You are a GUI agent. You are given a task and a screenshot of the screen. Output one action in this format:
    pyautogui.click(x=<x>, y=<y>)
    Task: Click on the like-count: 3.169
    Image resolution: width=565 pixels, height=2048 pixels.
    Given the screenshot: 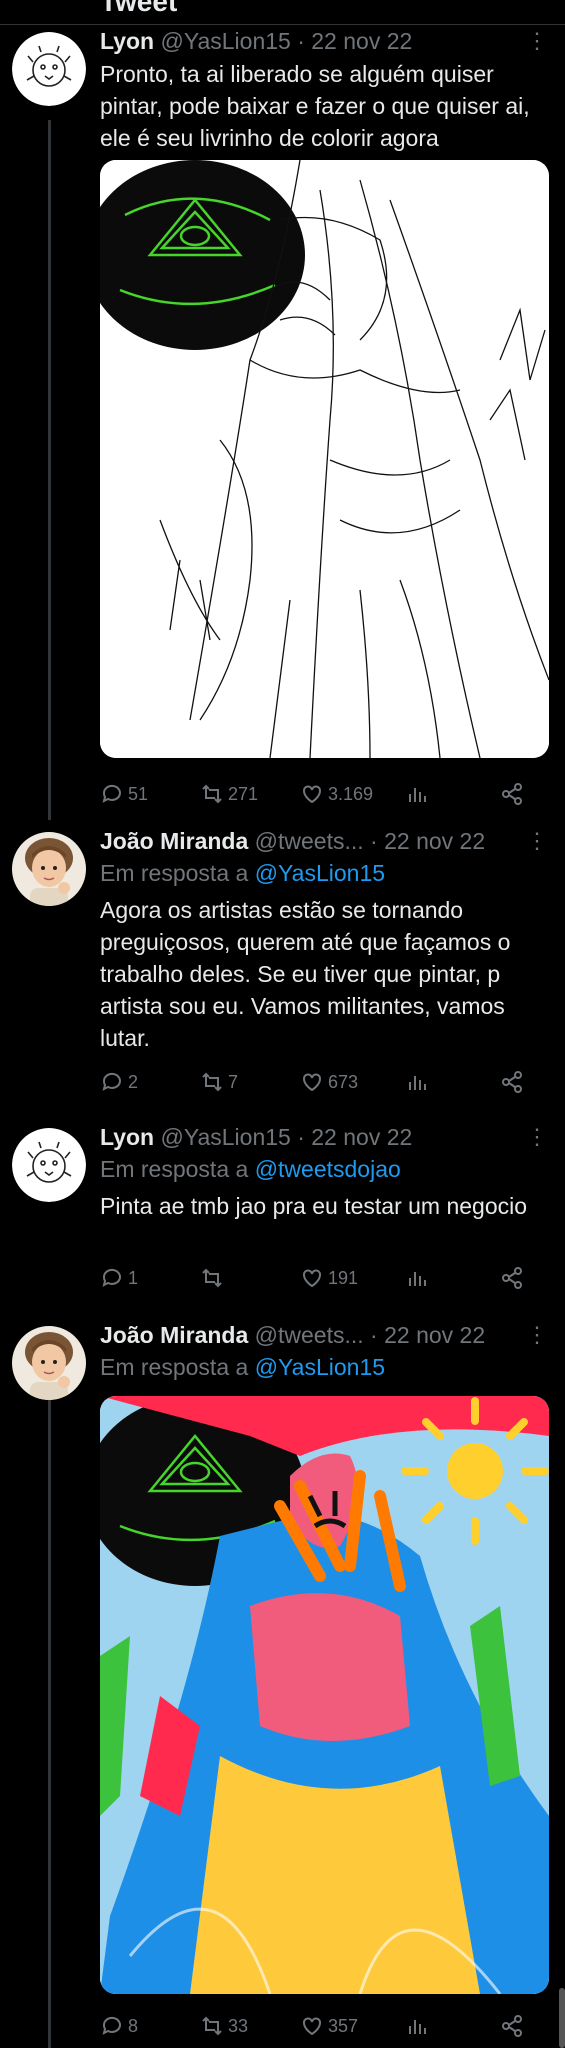 What is the action you would take?
    pyautogui.click(x=351, y=793)
    